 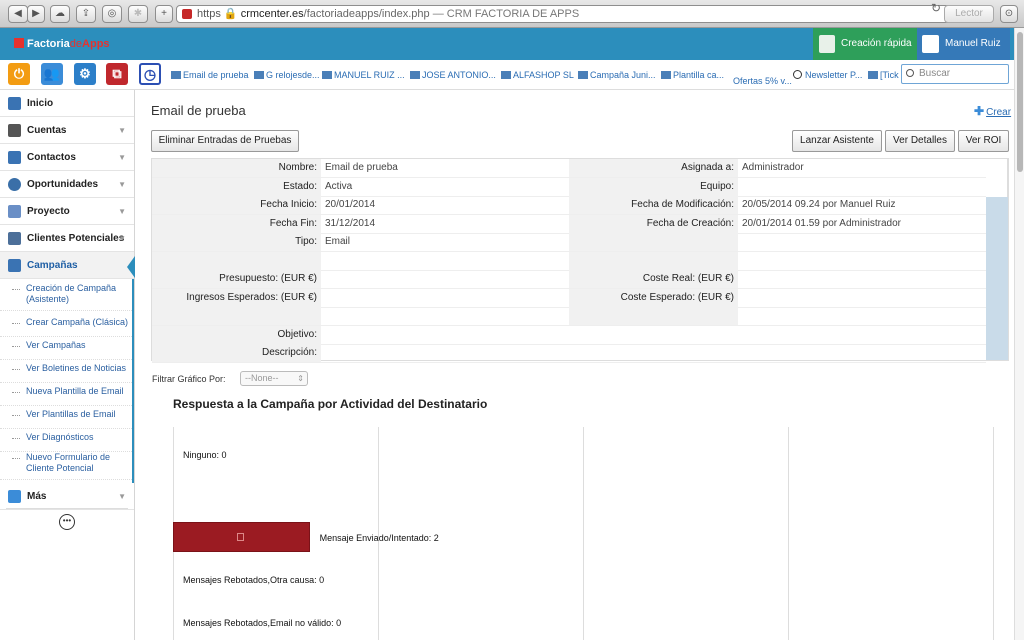 What do you see at coordinates (60, 14) in the screenshot?
I see `icloud-icon: ☁` at bounding box center [60, 14].